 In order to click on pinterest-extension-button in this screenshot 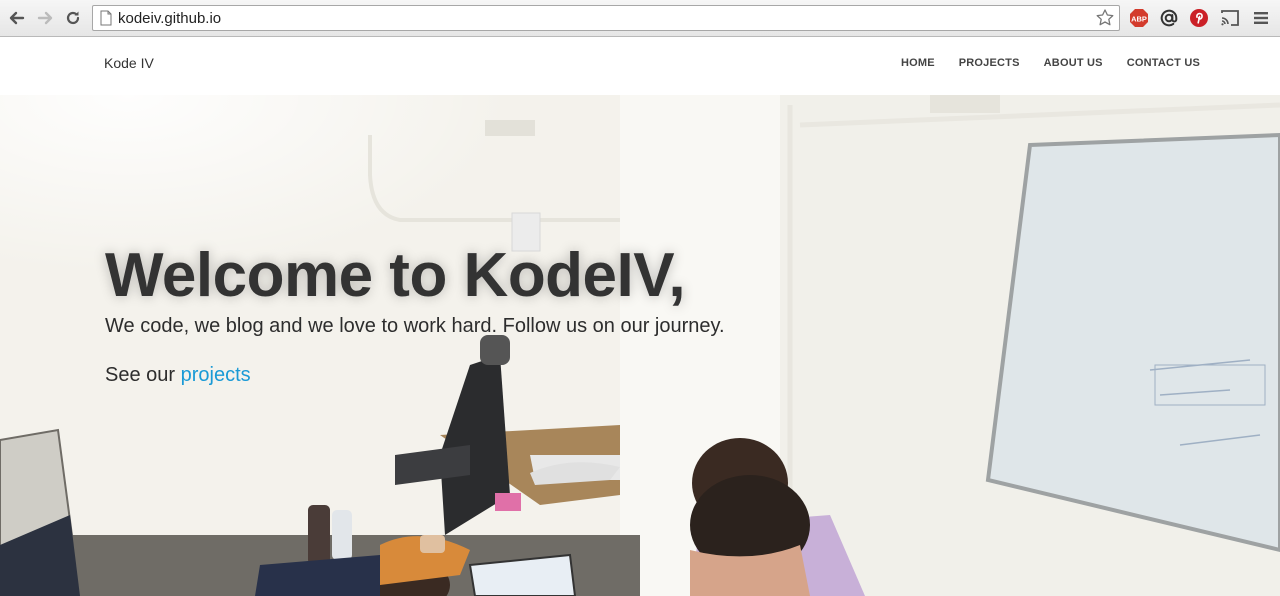, I will do `click(1199, 18)`.